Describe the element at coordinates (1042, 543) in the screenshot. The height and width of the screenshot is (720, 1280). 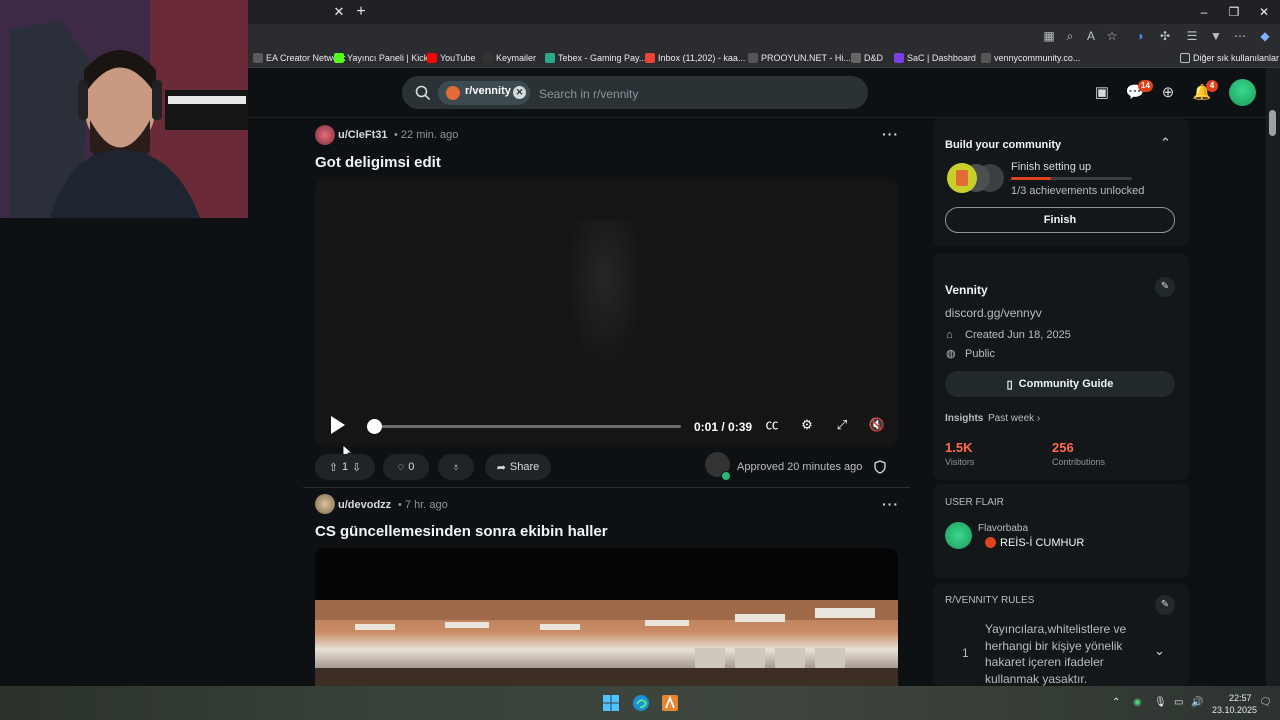
I see `flair-text: REİS-İ CUMHUR` at that location.